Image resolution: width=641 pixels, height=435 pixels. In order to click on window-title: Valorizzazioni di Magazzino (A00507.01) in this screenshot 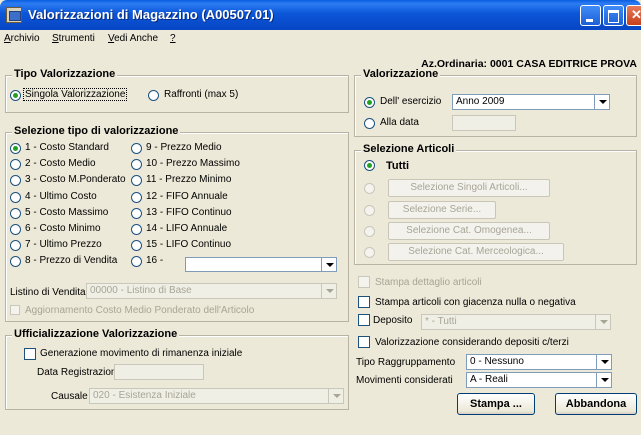, I will do `click(151, 14)`.